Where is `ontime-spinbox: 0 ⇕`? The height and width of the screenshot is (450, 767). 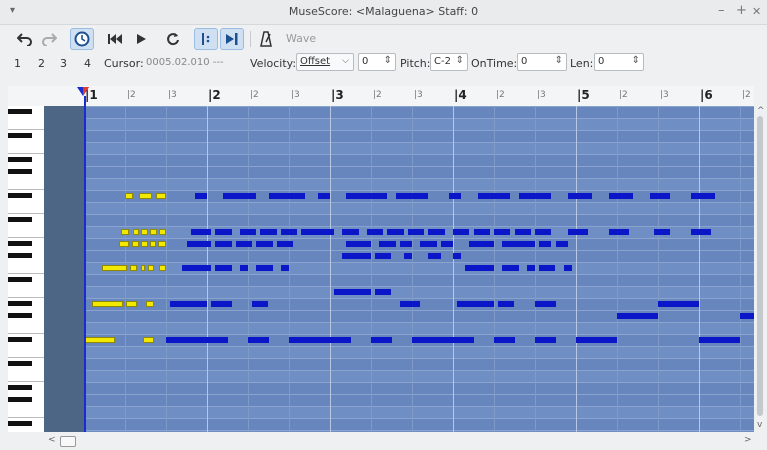 ontime-spinbox: 0 ⇕ is located at coordinates (542, 62).